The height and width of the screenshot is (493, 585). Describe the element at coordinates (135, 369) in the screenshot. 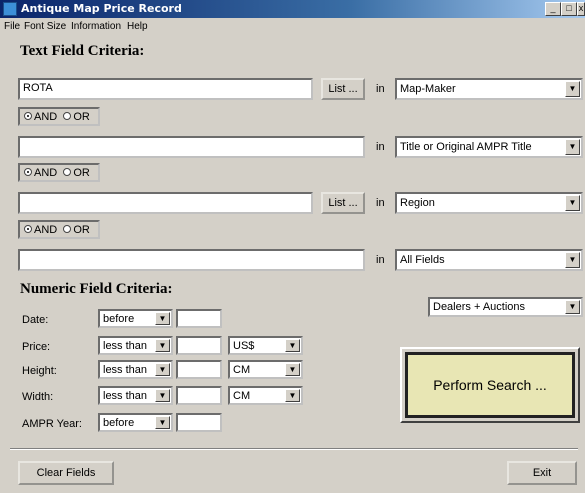

I see `height-operator-select: less than ▼` at that location.